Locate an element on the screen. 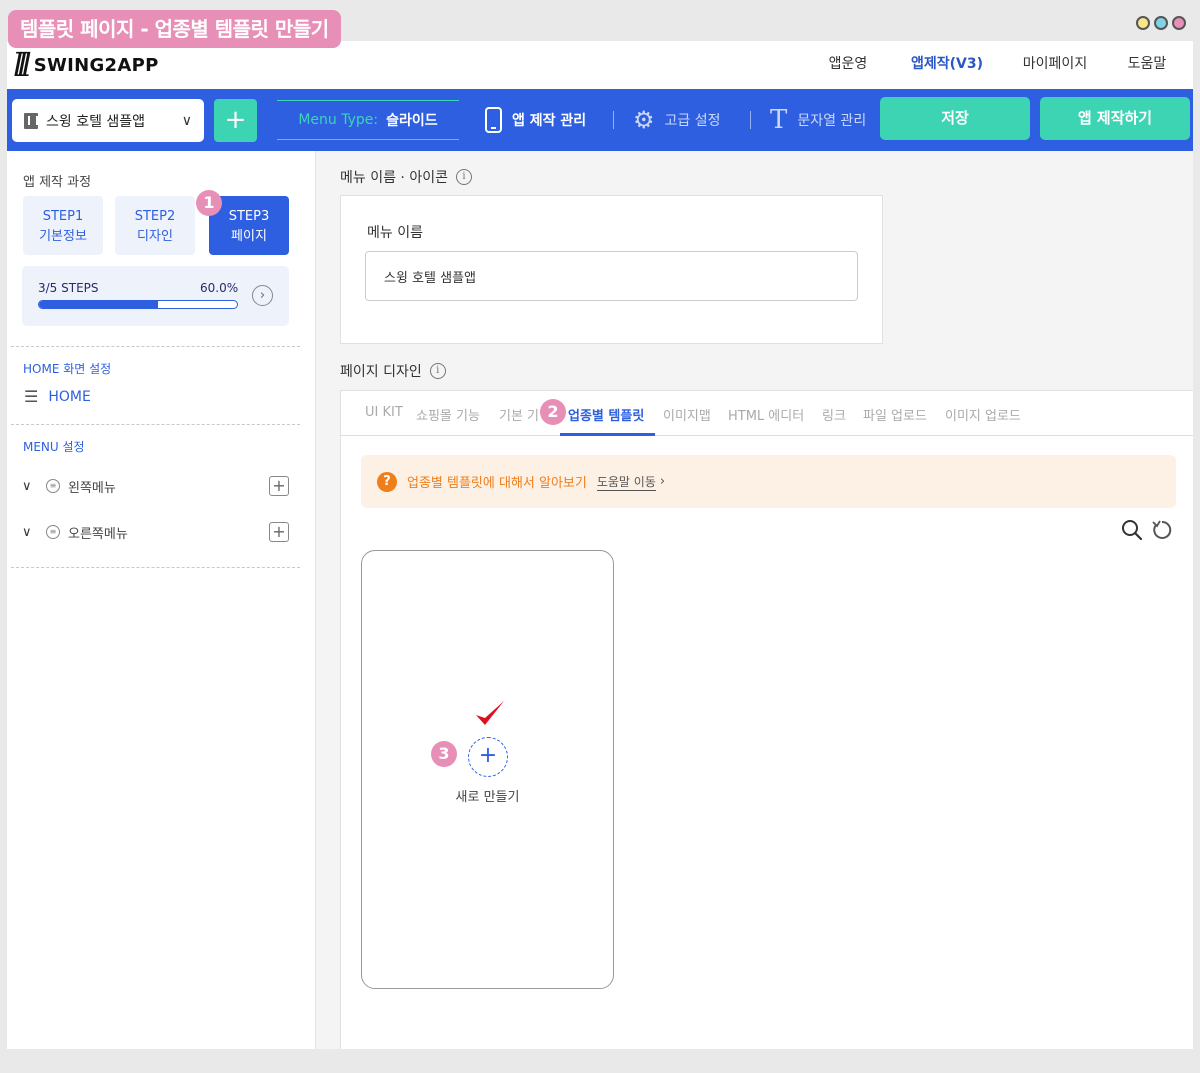 The image size is (1200, 1073). tab-link: 링크 is located at coordinates (834, 414).